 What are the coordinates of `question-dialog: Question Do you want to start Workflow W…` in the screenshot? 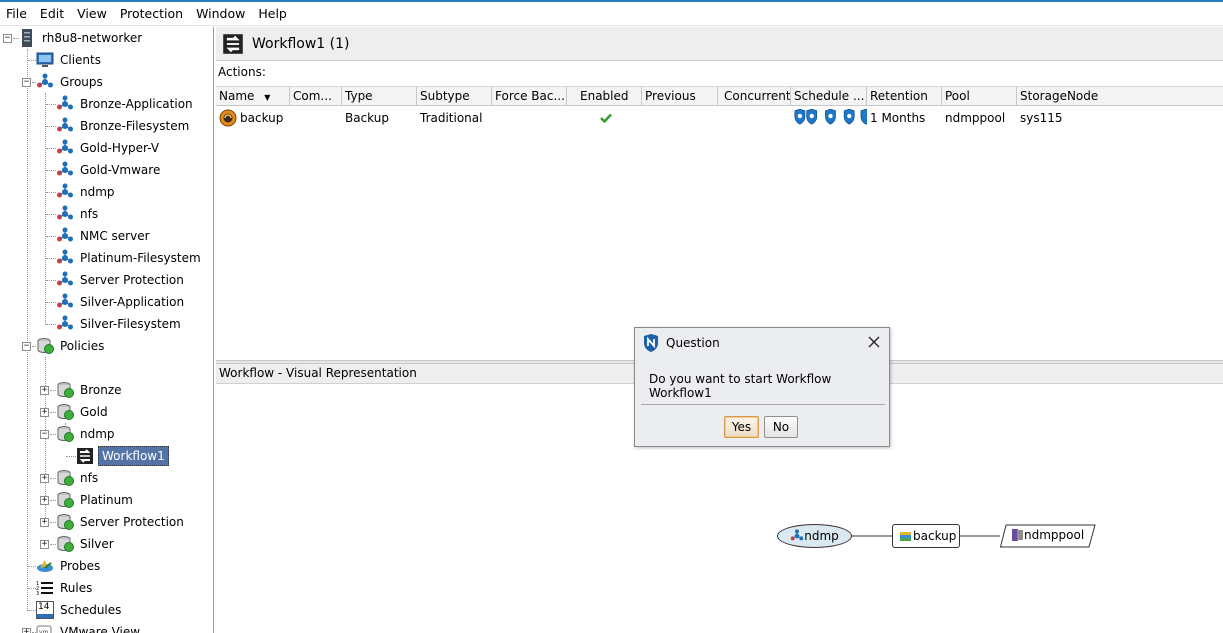 It's located at (762, 387).